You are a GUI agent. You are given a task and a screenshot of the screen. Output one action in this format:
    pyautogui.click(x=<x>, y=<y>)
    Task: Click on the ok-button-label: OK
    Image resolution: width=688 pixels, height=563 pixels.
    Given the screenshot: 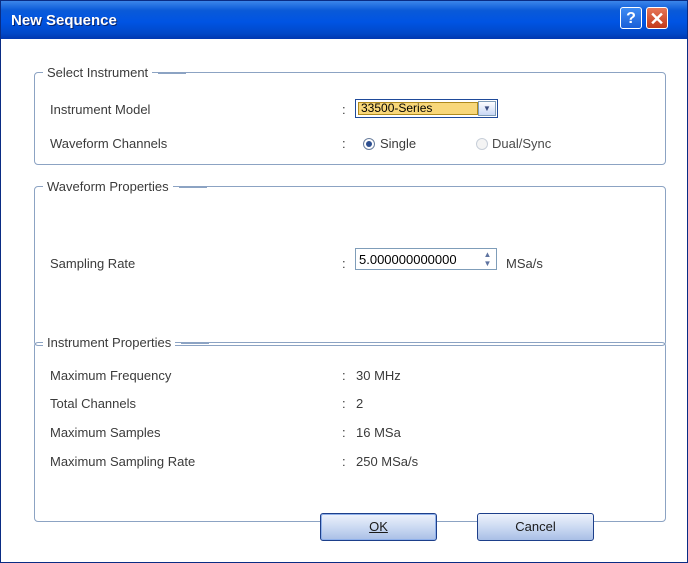 What is the action you would take?
    pyautogui.click(x=378, y=526)
    